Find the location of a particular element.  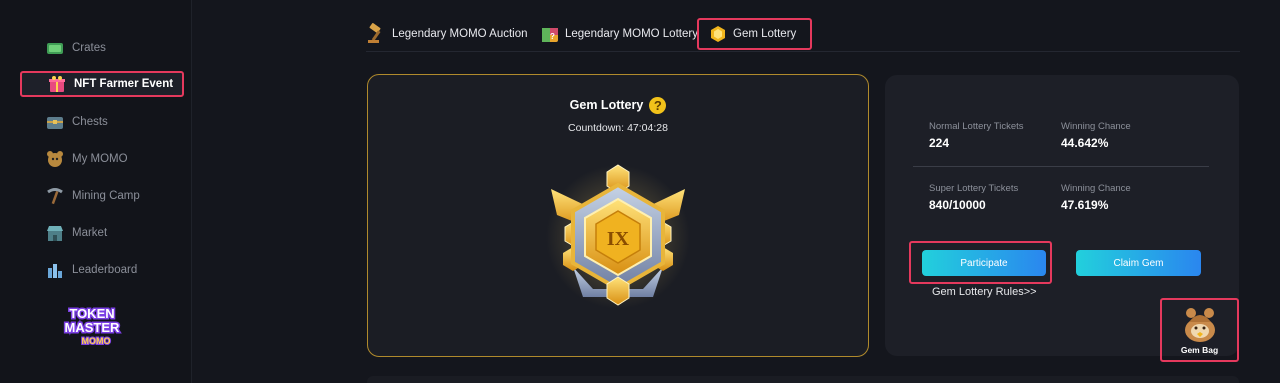

svg-text: TOKEN is located at coordinates (91, 313).